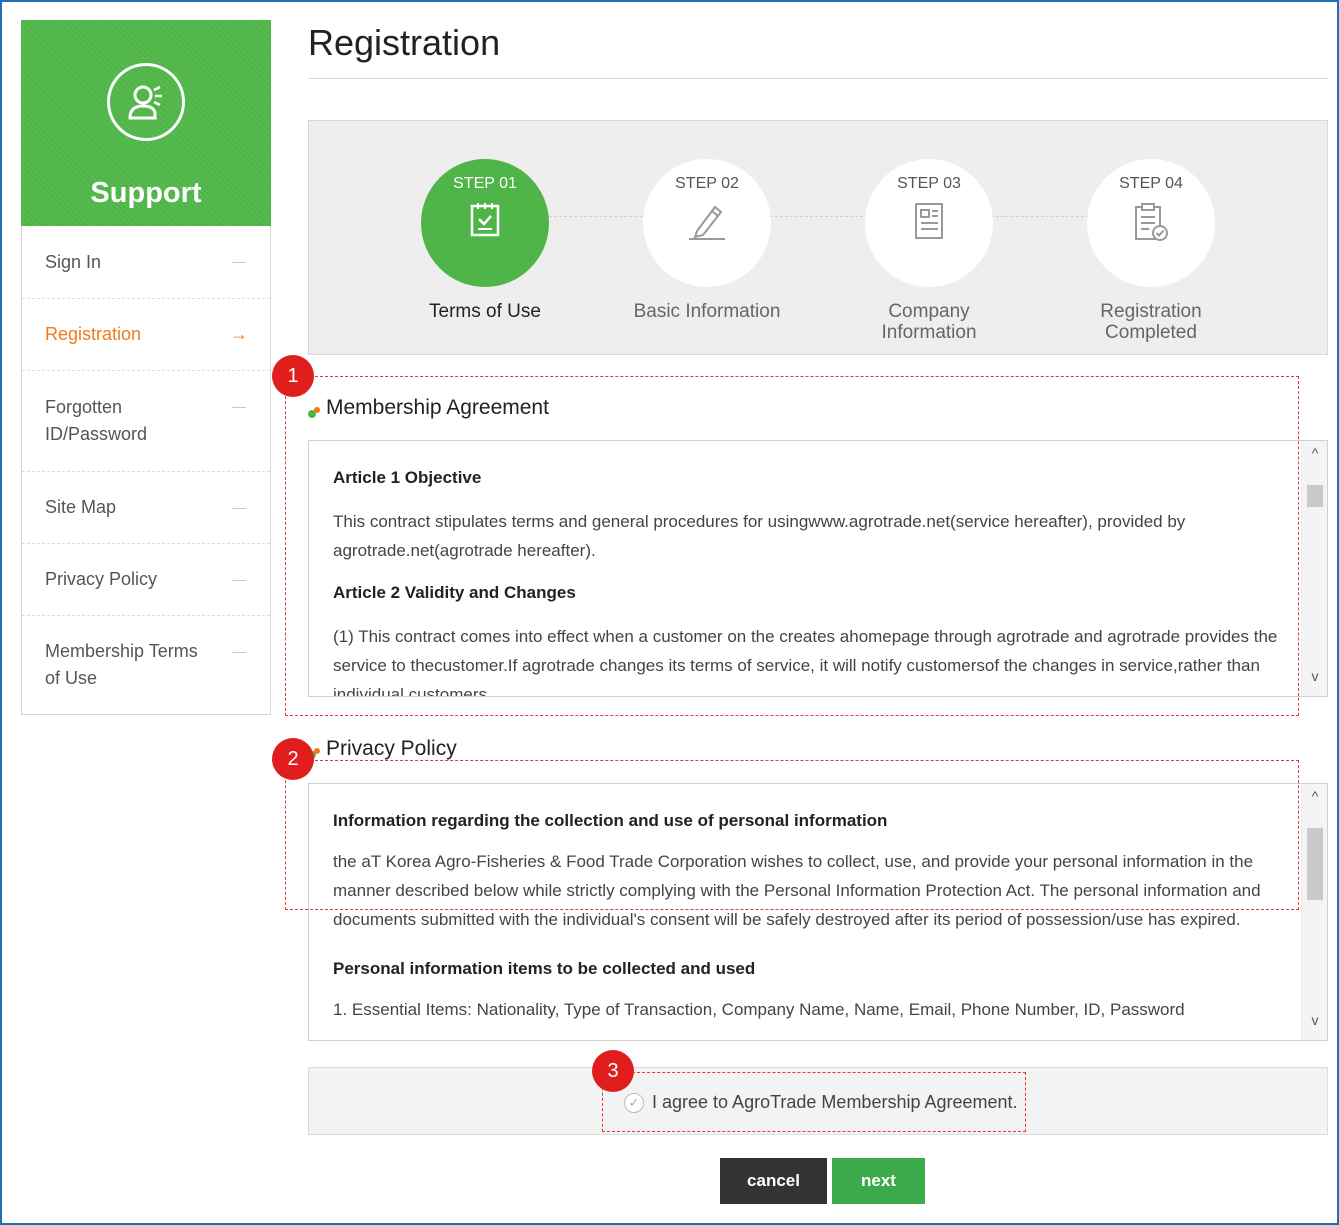 This screenshot has height=1225, width=1339. Describe the element at coordinates (613, 1071) in the screenshot. I see `annotation-badge-3: 3` at that location.